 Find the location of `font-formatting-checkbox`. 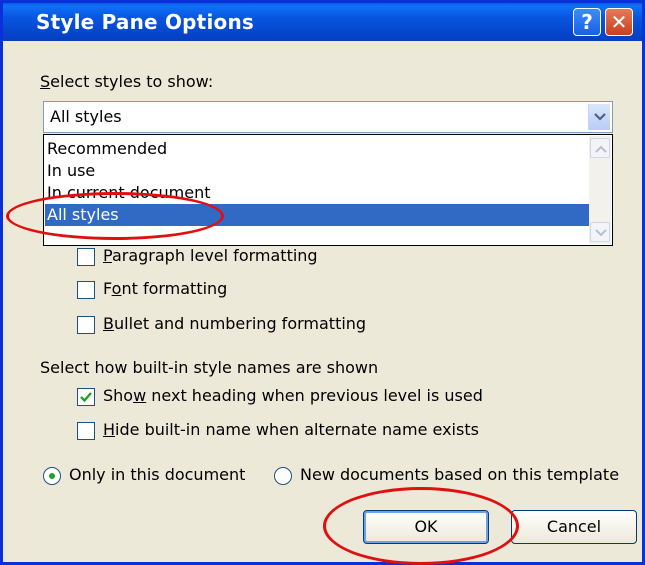

font-formatting-checkbox is located at coordinates (86, 290).